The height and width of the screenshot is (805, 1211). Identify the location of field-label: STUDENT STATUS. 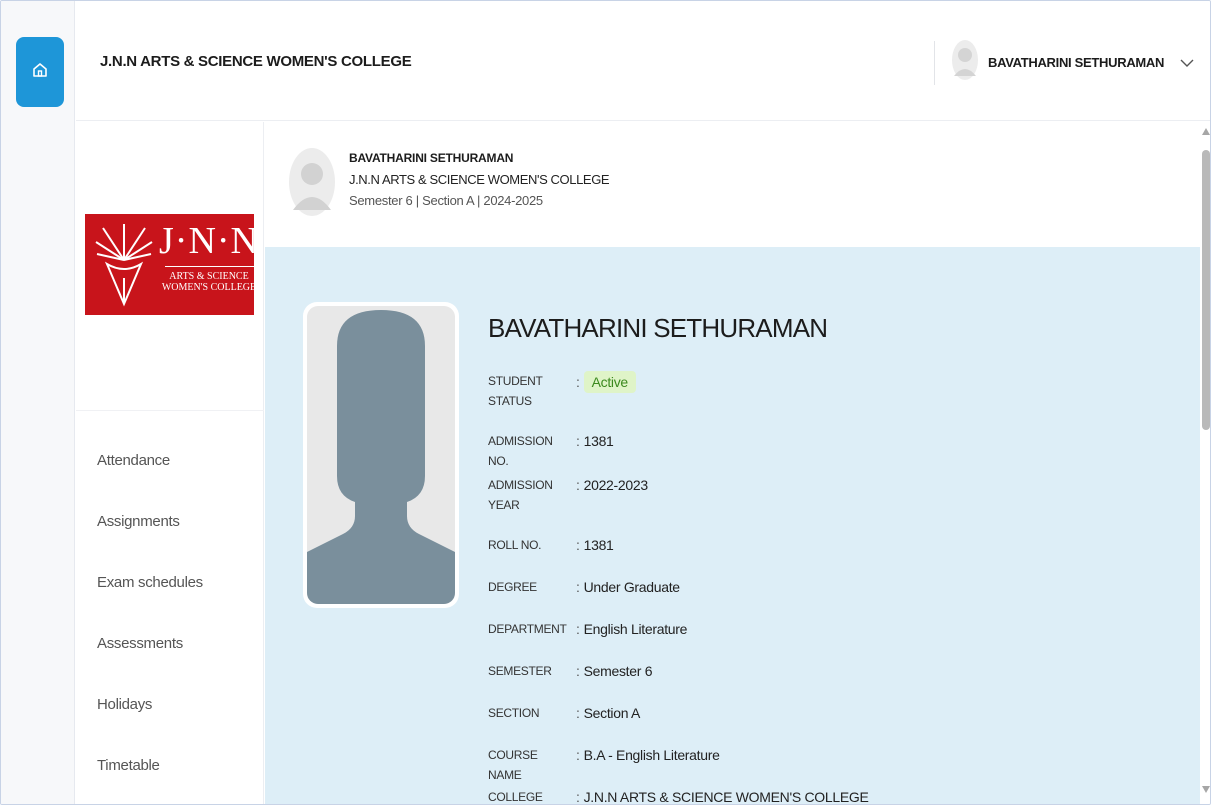
(515, 391).